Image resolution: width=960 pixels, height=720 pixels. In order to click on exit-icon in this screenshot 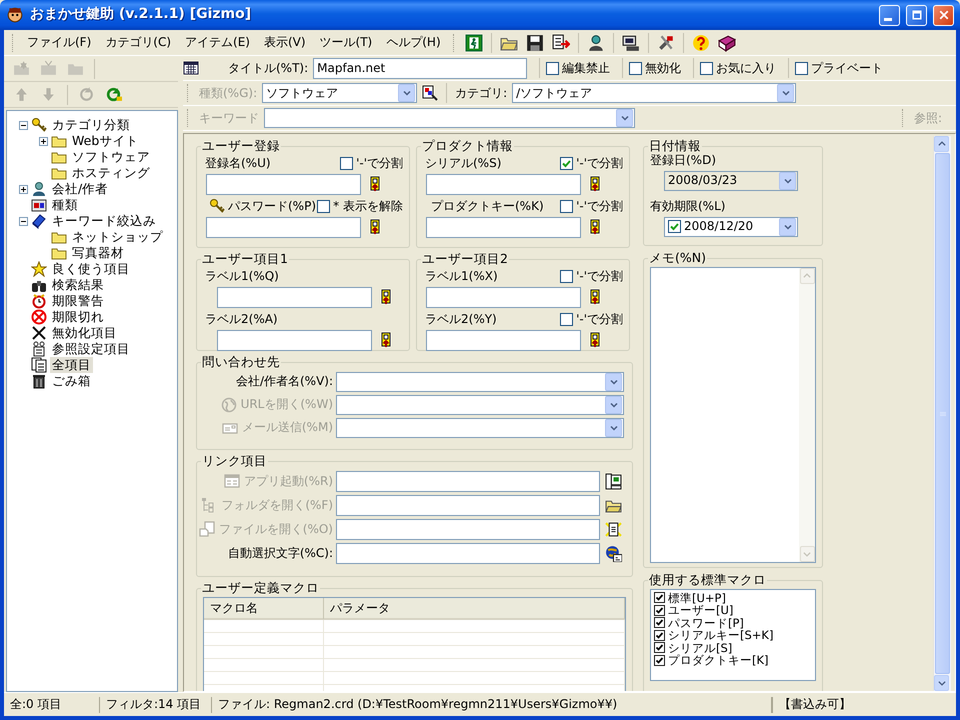, I will do `click(473, 43)`.